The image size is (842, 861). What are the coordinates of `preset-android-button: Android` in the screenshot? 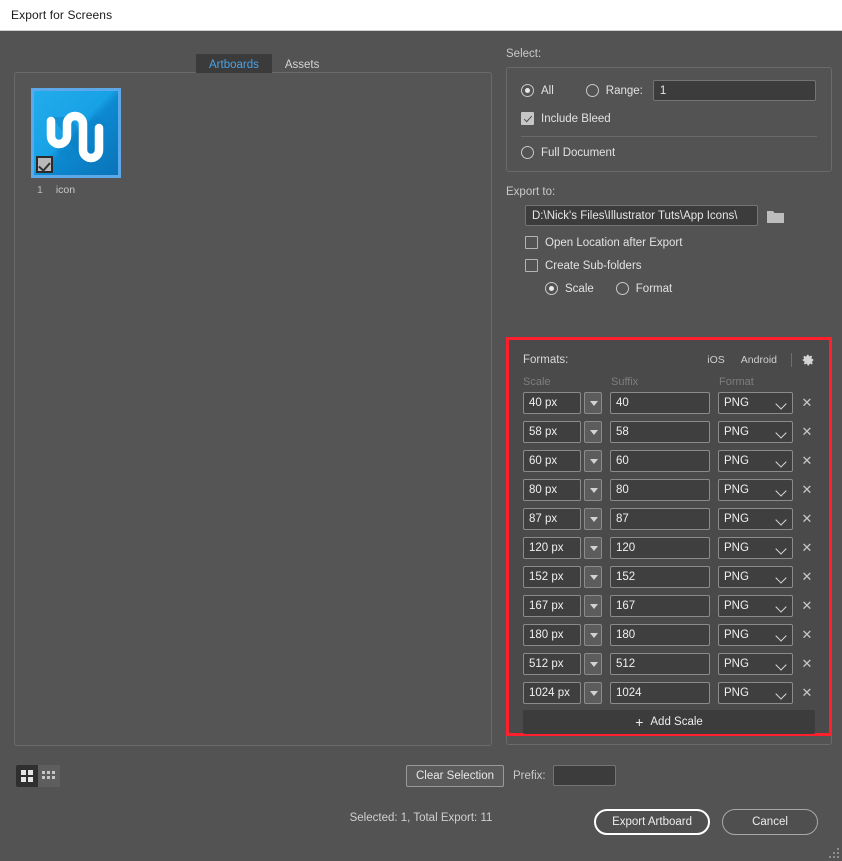 It's located at (759, 360).